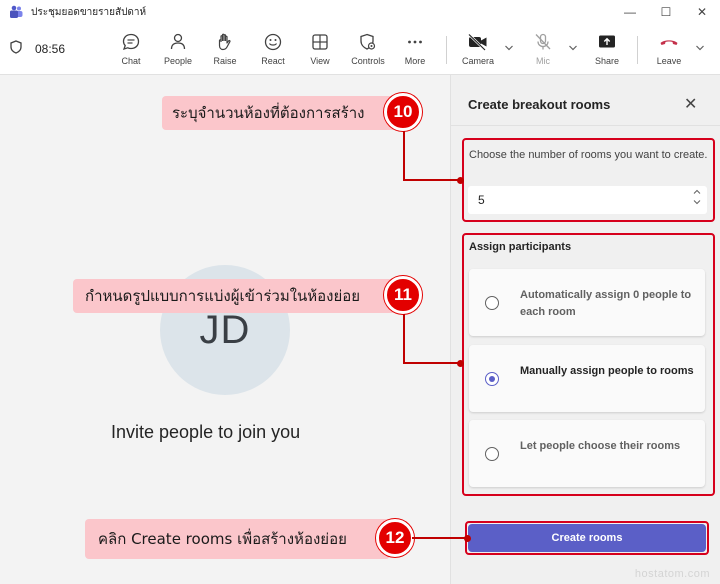 This screenshot has width=720, height=584. What do you see at coordinates (320, 61) in the screenshot?
I see `view-label: View` at bounding box center [320, 61].